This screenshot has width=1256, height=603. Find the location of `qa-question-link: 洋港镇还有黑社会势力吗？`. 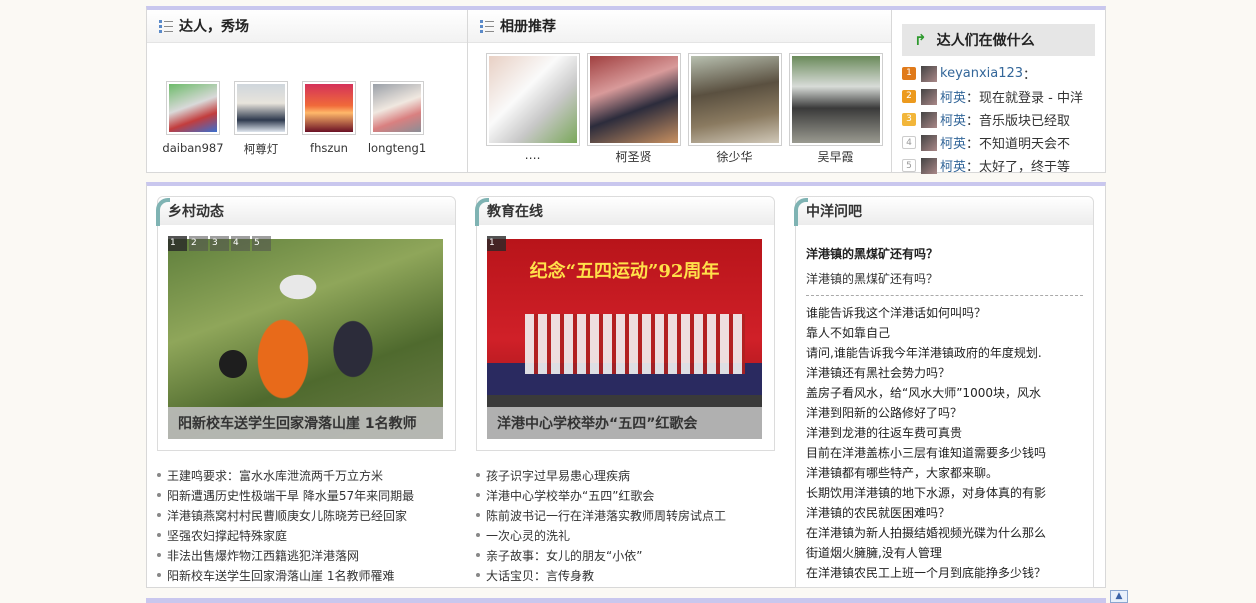

qa-question-link: 洋港镇还有黑社会势力吗？ is located at coordinates (944, 372).